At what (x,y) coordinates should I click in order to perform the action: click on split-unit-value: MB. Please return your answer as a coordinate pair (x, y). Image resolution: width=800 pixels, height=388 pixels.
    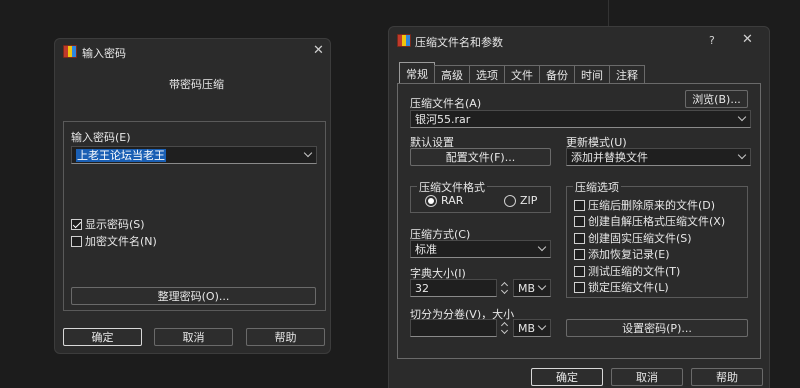
    Looking at the image, I should click on (527, 328).